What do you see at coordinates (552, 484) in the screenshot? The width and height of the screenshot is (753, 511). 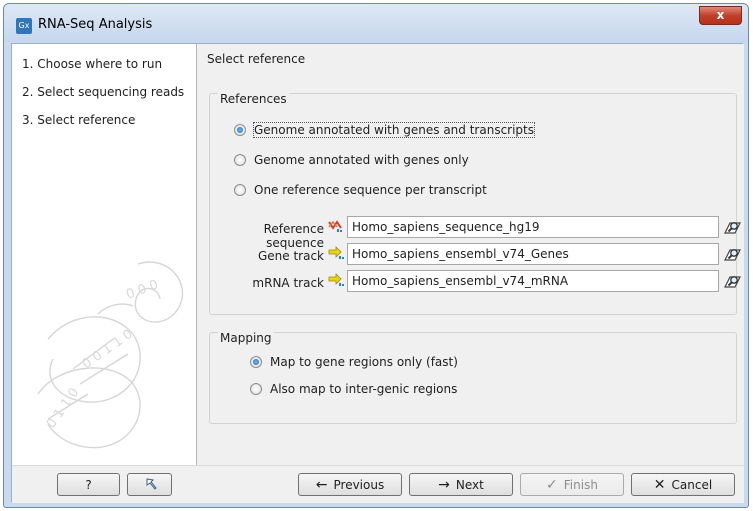 I see `checkmark-icon: ✓` at bounding box center [552, 484].